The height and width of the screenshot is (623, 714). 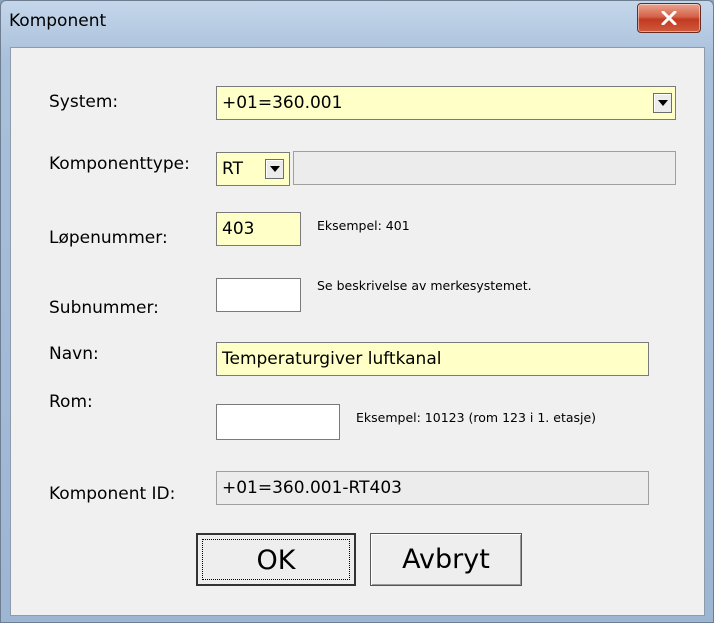 I want to click on close-icon, so click(x=669, y=18).